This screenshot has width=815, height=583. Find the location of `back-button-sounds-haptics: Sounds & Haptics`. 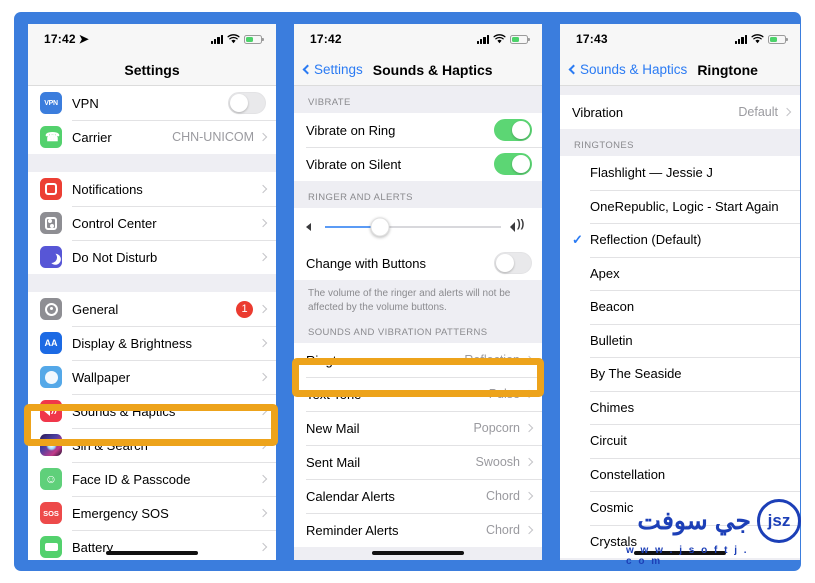

back-button-sounds-haptics: Sounds & Haptics is located at coordinates (628, 69).